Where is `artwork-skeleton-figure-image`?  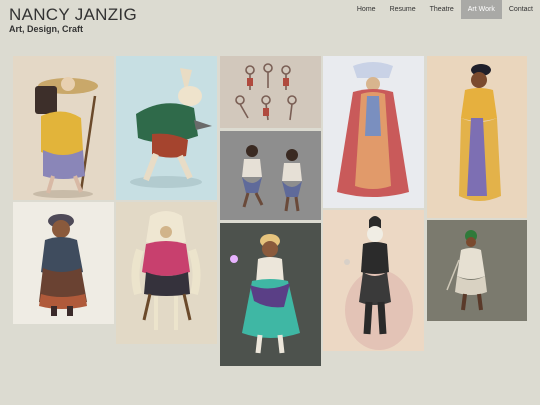
artwork-skeleton-figure-image is located at coordinates (378, 283).